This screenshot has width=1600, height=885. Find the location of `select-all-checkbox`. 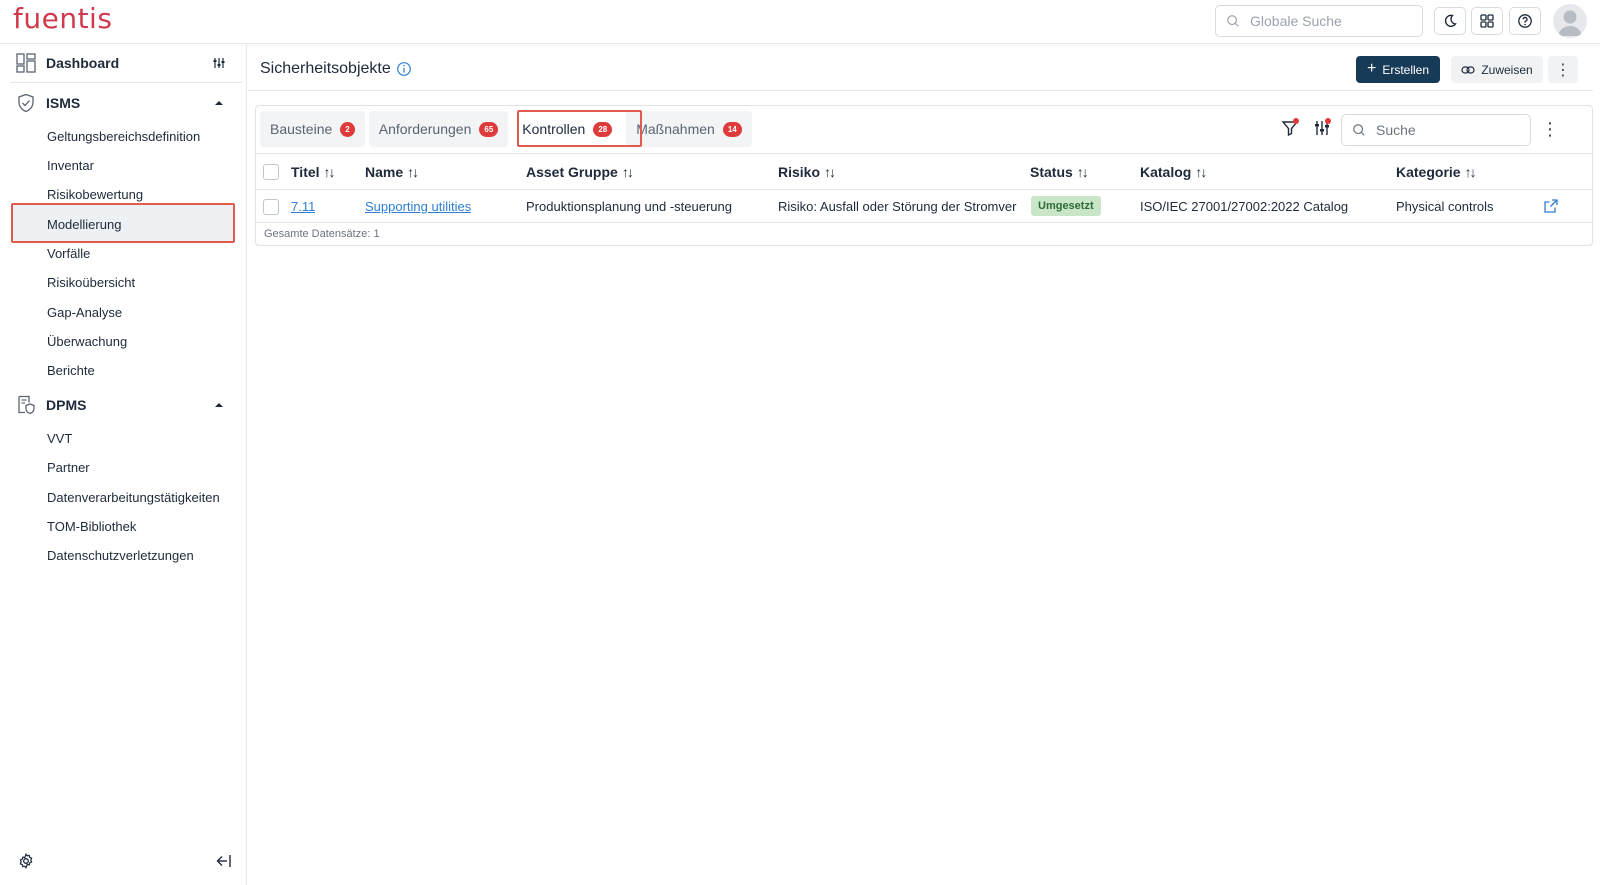

select-all-checkbox is located at coordinates (271, 172).